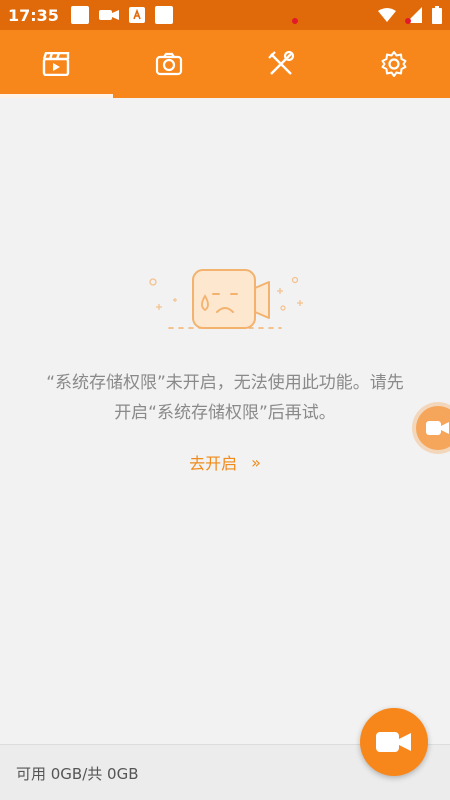  What do you see at coordinates (408, 21) in the screenshot?
I see `settings-badge` at bounding box center [408, 21].